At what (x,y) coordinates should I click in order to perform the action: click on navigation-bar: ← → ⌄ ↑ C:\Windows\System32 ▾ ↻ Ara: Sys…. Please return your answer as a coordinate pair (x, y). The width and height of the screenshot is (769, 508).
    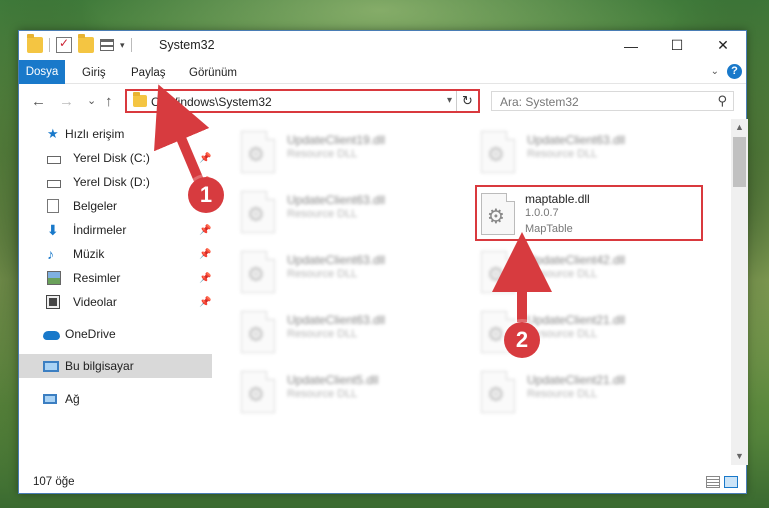
    Looking at the image, I should click on (382, 102).